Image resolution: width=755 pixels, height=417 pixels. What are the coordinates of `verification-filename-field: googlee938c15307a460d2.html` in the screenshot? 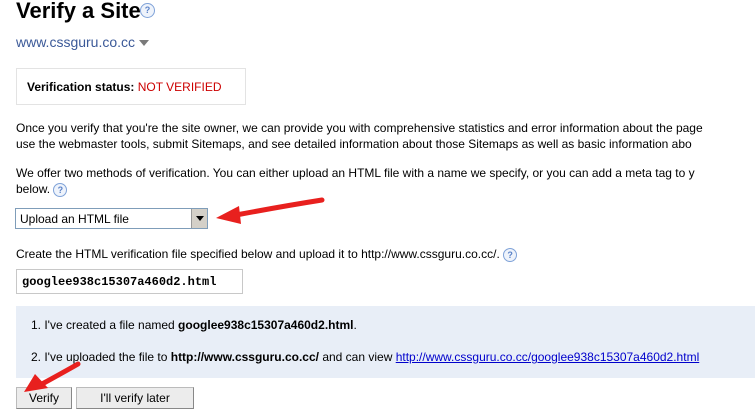 It's located at (129, 281).